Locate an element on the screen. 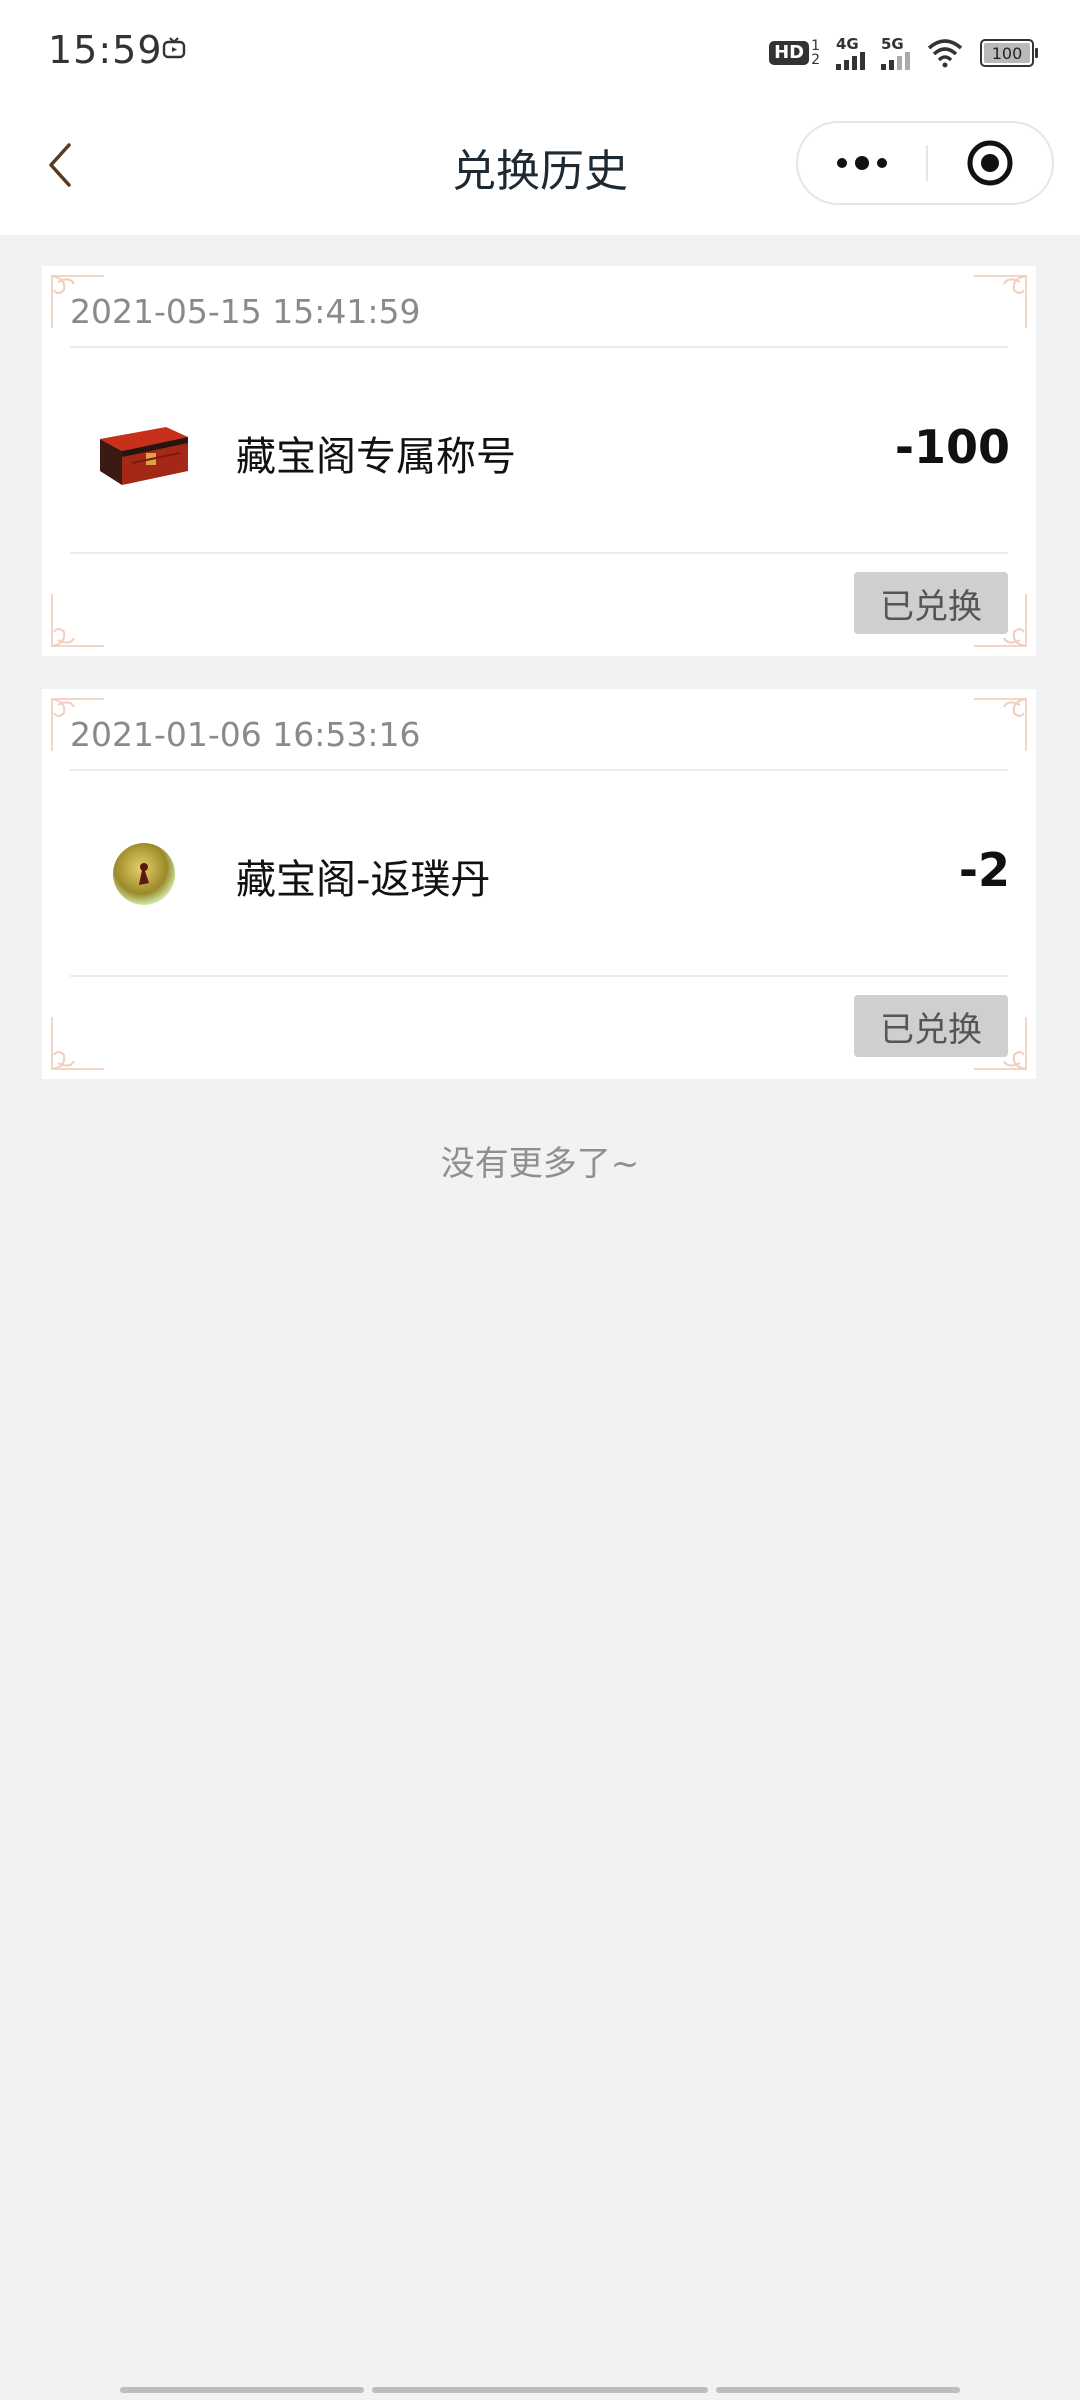 Image resolution: width=1080 pixels, height=2400 pixels. hd-icon: HD 12 is located at coordinates (794, 53).